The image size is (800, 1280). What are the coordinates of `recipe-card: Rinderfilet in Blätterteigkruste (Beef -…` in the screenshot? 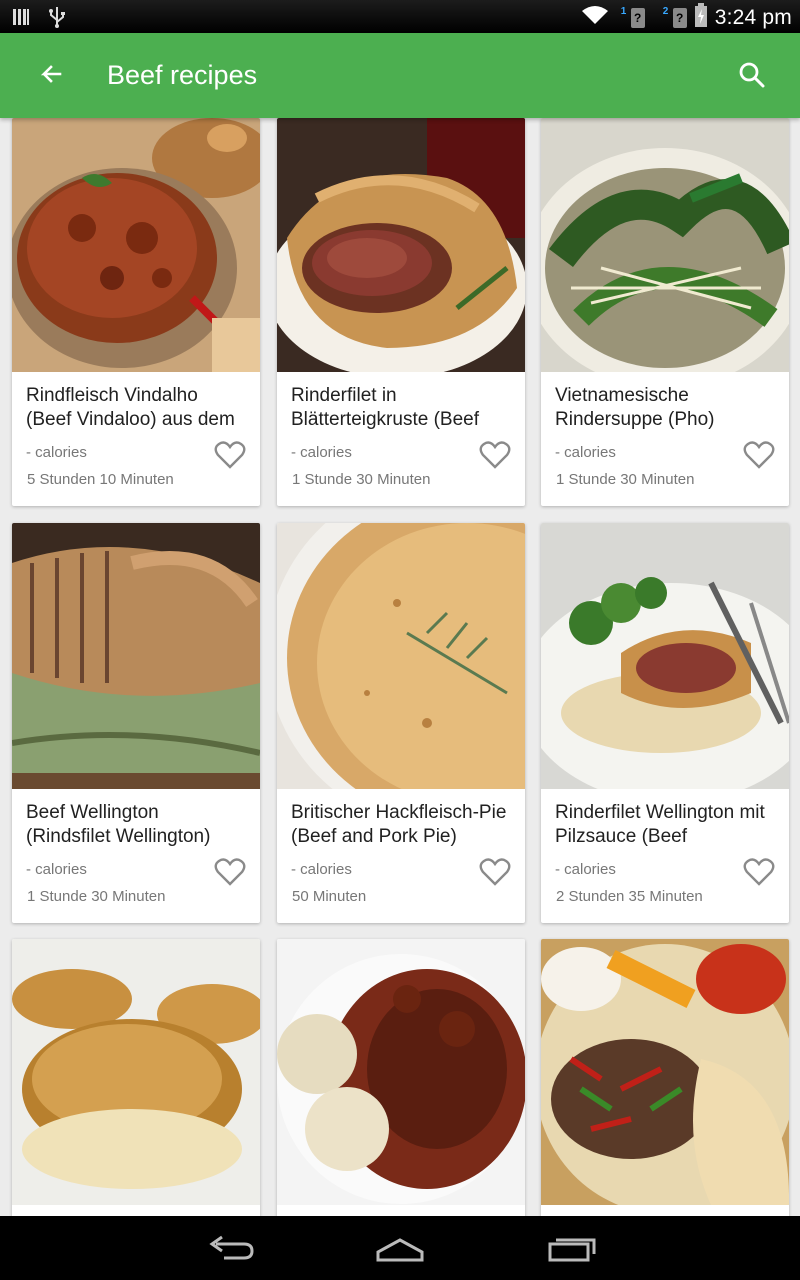 It's located at (401, 312).